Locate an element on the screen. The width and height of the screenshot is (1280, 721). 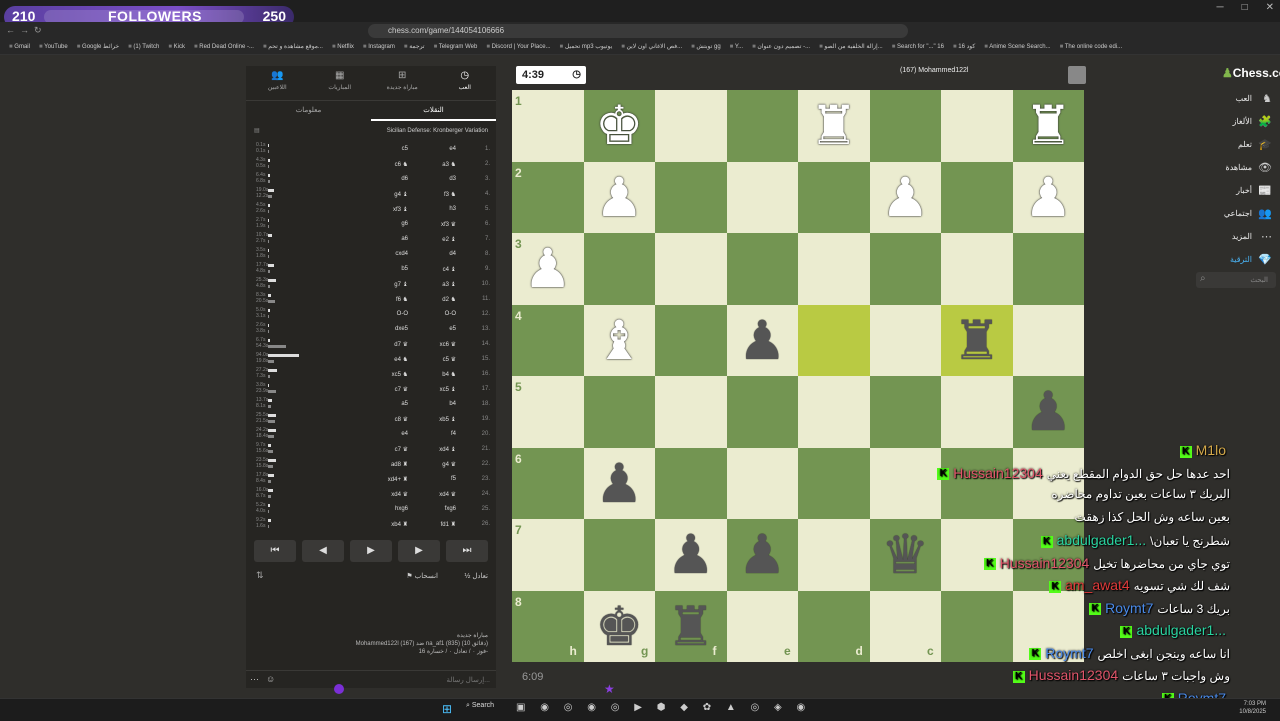
reload-icon: ↻ is located at coordinates (38, 30).